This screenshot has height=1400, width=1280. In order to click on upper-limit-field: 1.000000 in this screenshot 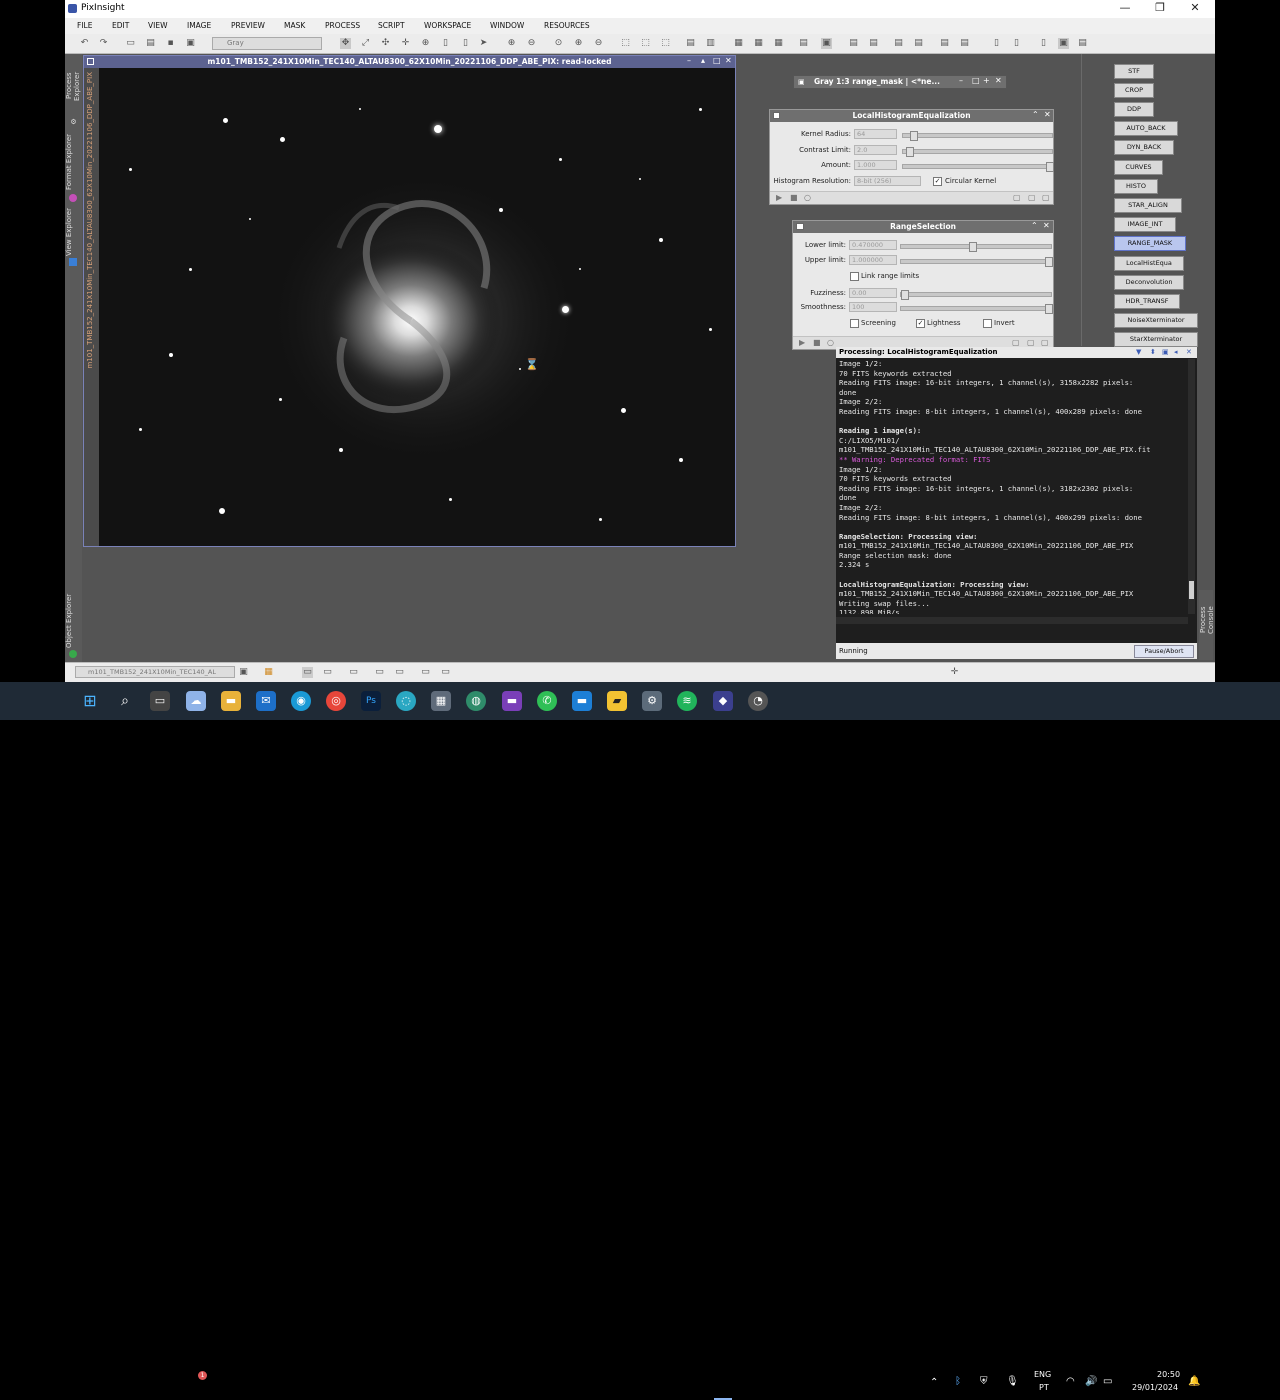, I will do `click(873, 260)`.